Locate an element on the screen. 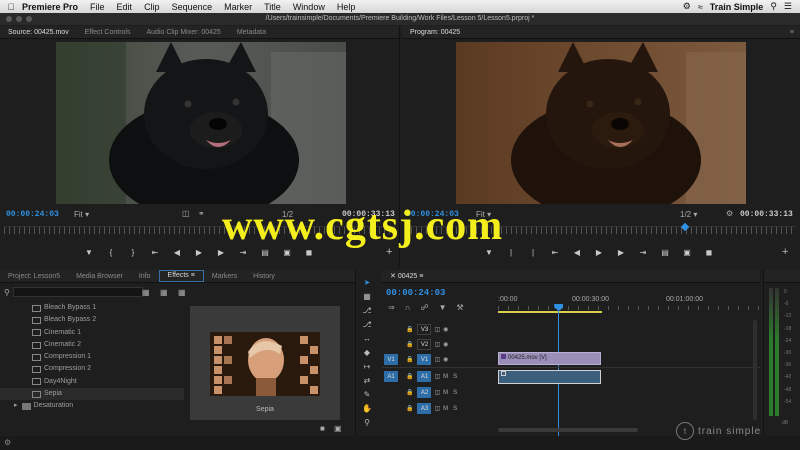 Image resolution: width=800 pixels, height=450 pixels. source-patch-a3 is located at coordinates (391, 408).